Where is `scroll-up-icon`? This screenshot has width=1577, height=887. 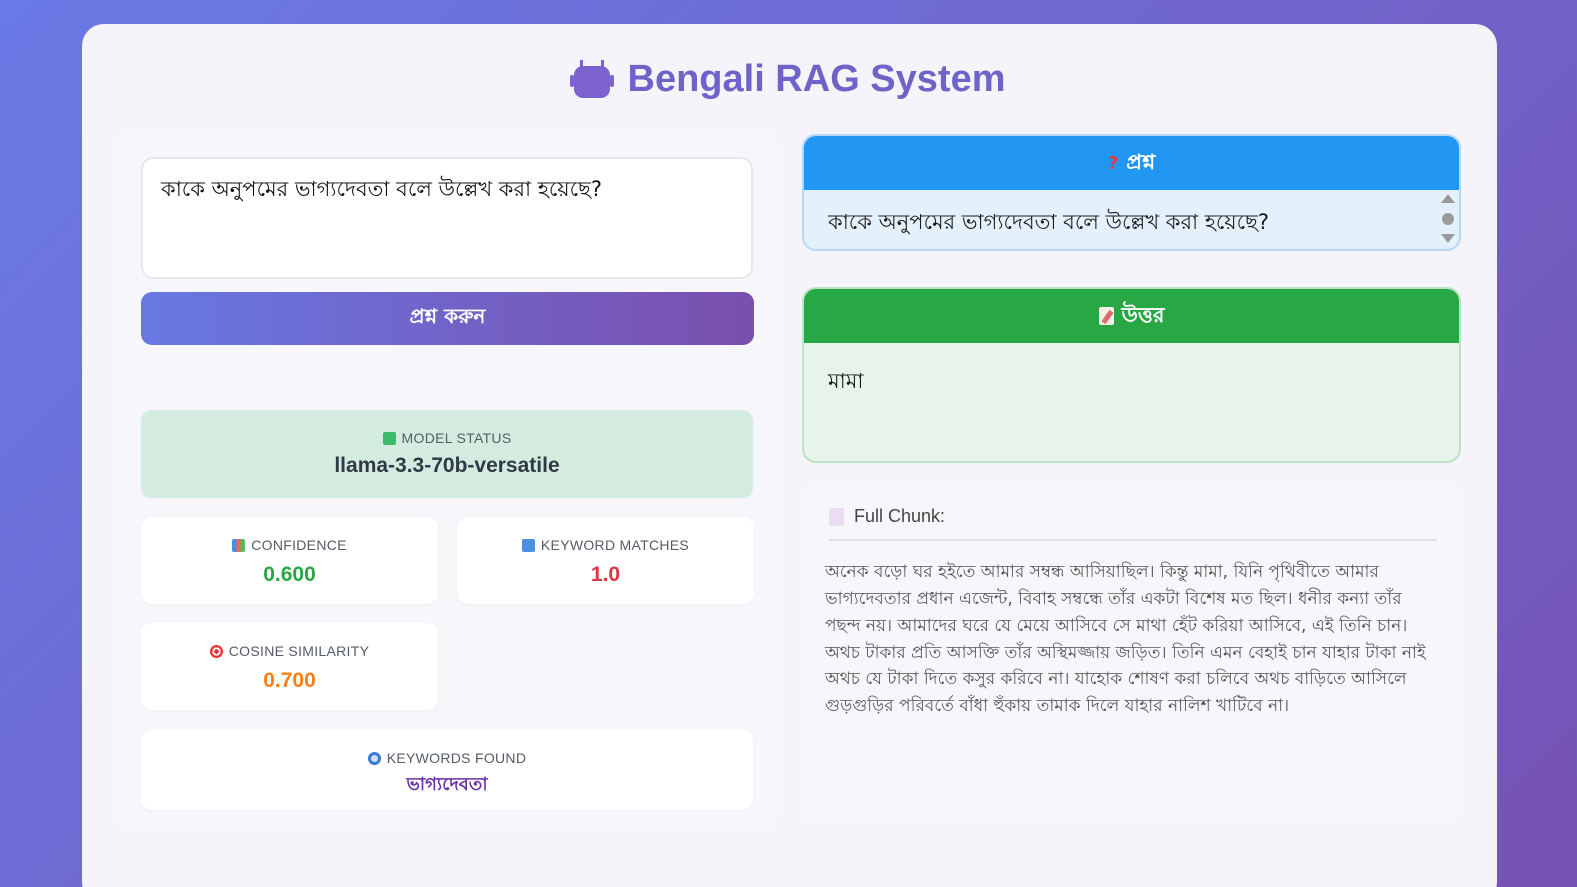 scroll-up-icon is located at coordinates (1448, 198).